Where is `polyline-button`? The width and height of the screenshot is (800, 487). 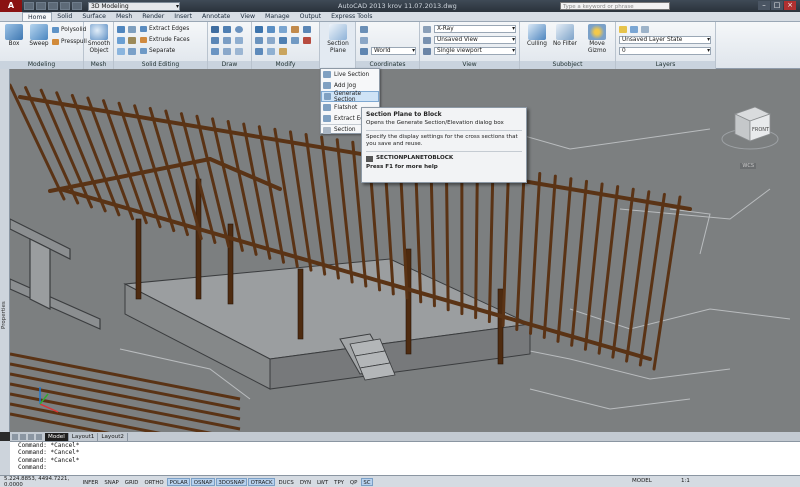
polyline-button is located at coordinates (227, 29).